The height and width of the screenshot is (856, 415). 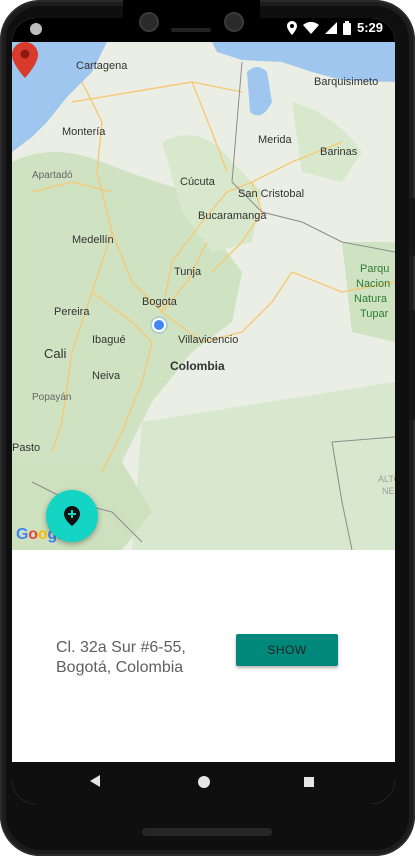 What do you see at coordinates (388, 491) in the screenshot?
I see `region-label: NE` at bounding box center [388, 491].